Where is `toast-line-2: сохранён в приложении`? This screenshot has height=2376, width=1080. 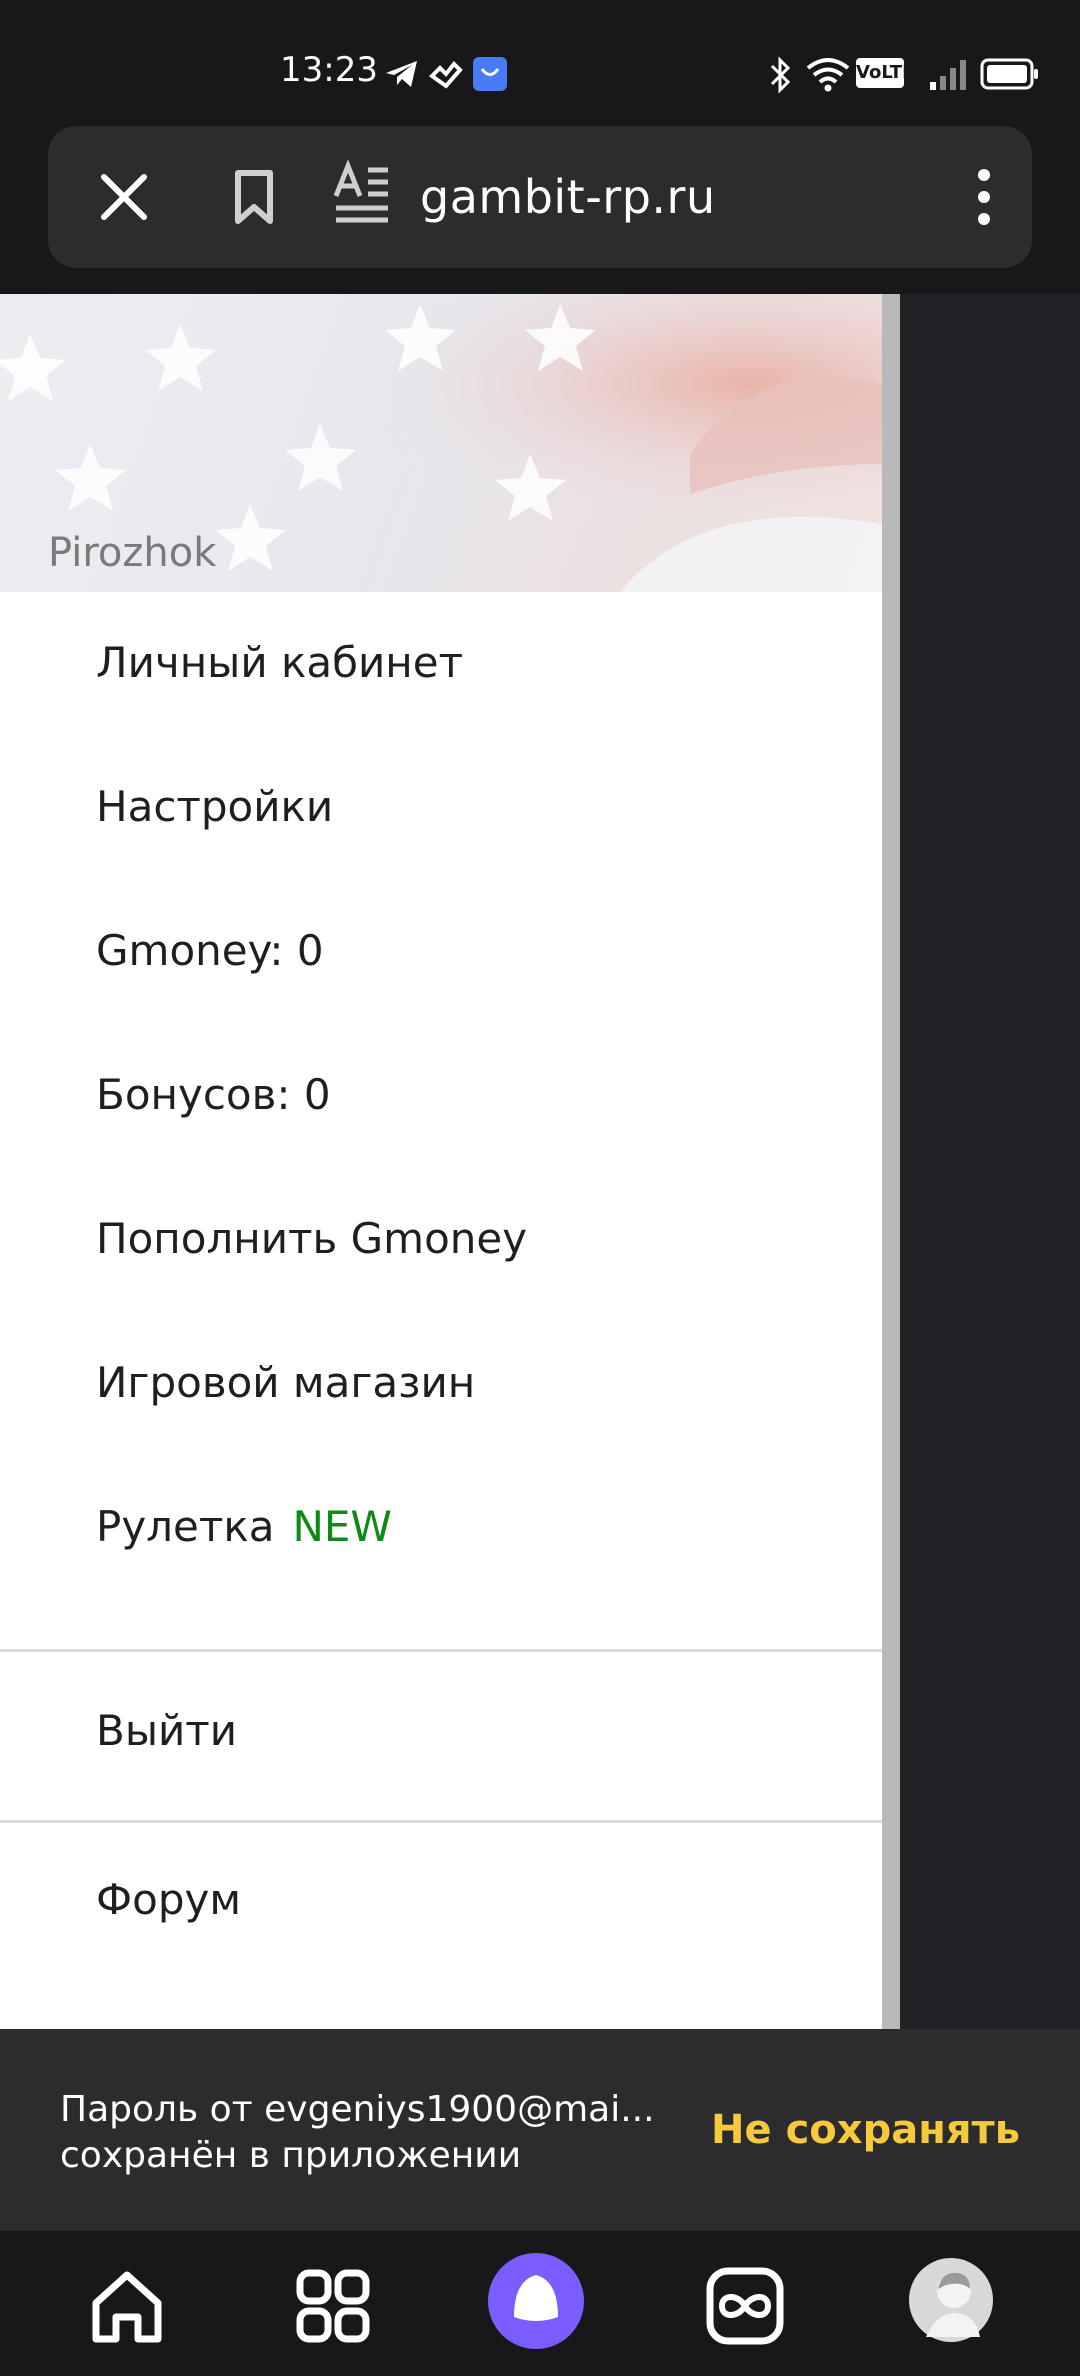 toast-line-2: сохранён в приложении is located at coordinates (291, 2155).